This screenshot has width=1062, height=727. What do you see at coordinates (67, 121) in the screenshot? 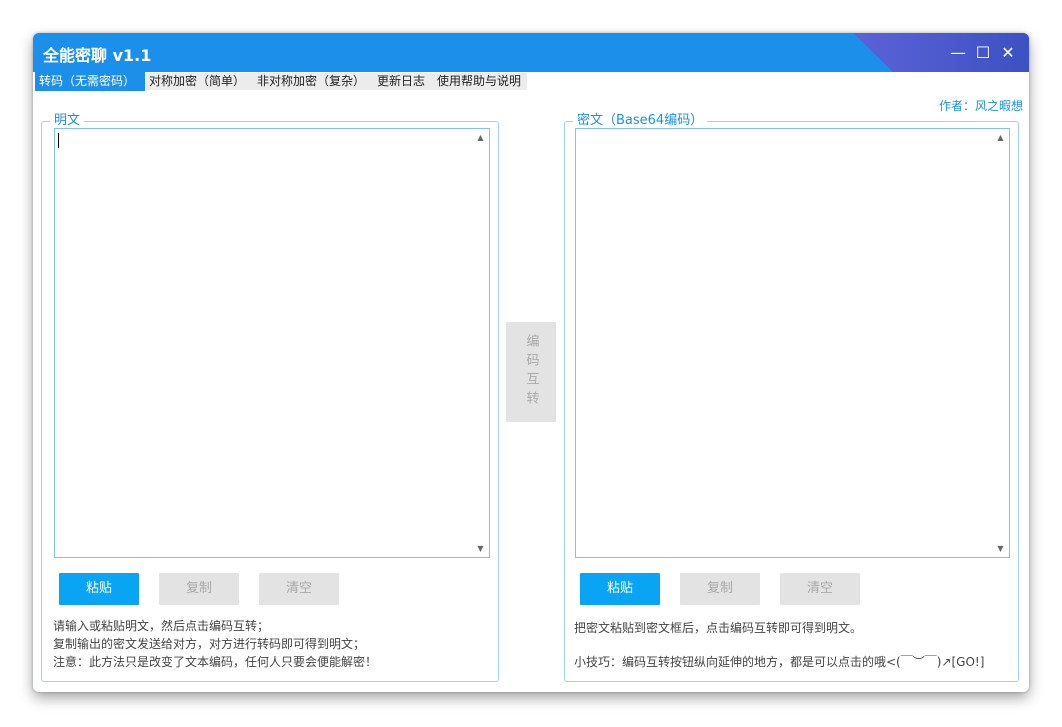
I see `plaintext-legend: 明文` at bounding box center [67, 121].